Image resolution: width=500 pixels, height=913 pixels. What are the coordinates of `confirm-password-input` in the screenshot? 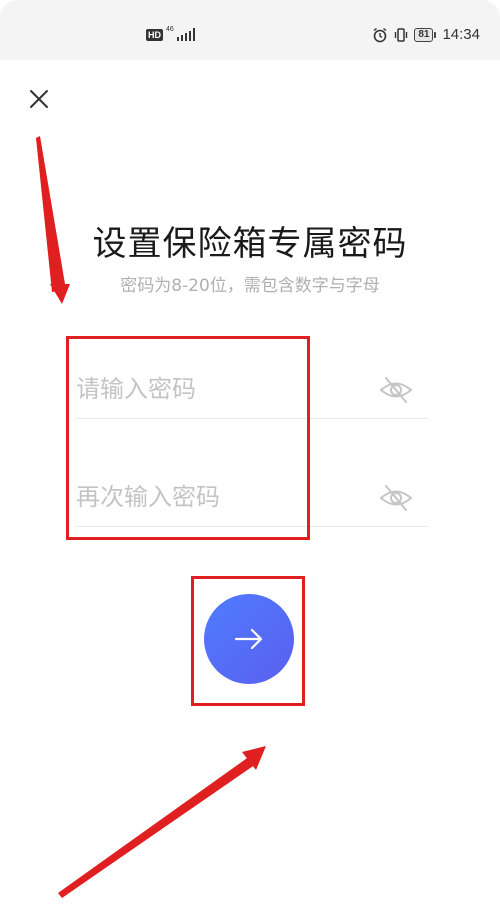 It's located at (221, 497).